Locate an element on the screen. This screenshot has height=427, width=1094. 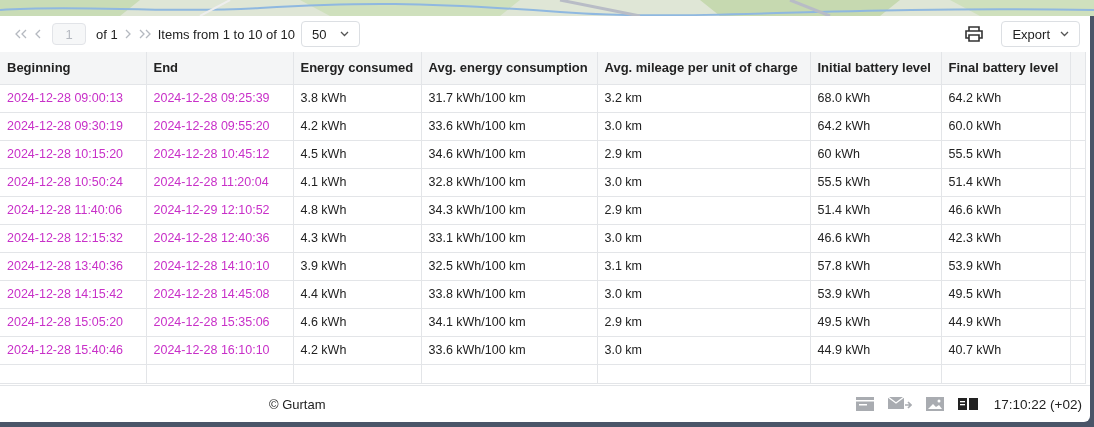
table-cell: 31.7 kWh/100 km is located at coordinates (509, 98).